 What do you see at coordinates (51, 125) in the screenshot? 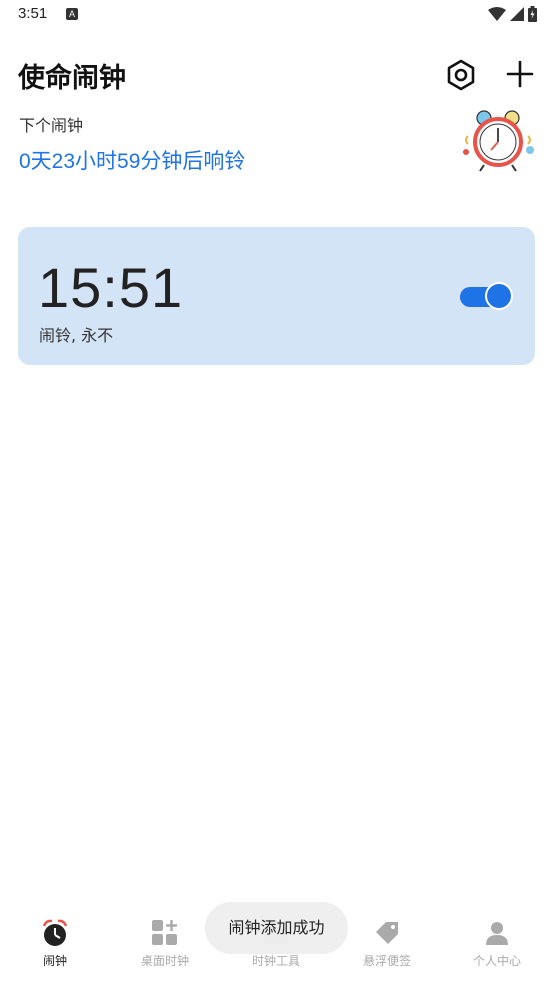
I see `next-alarm-label: 下个闹钟` at bounding box center [51, 125].